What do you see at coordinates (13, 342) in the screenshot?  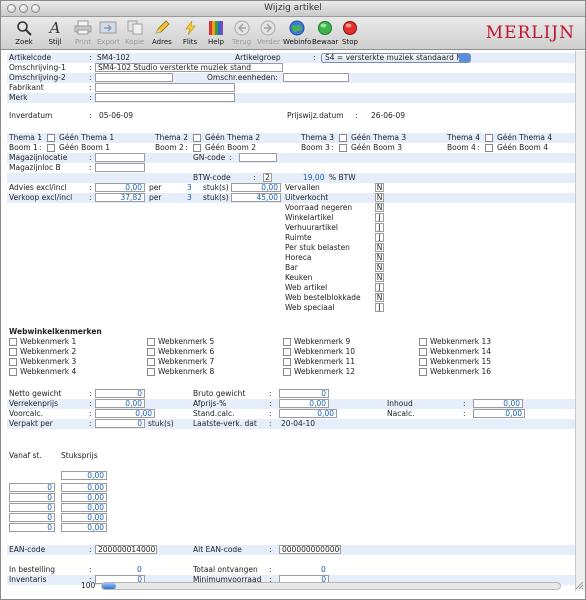 I see `webkenmerk-1-checkbox` at bounding box center [13, 342].